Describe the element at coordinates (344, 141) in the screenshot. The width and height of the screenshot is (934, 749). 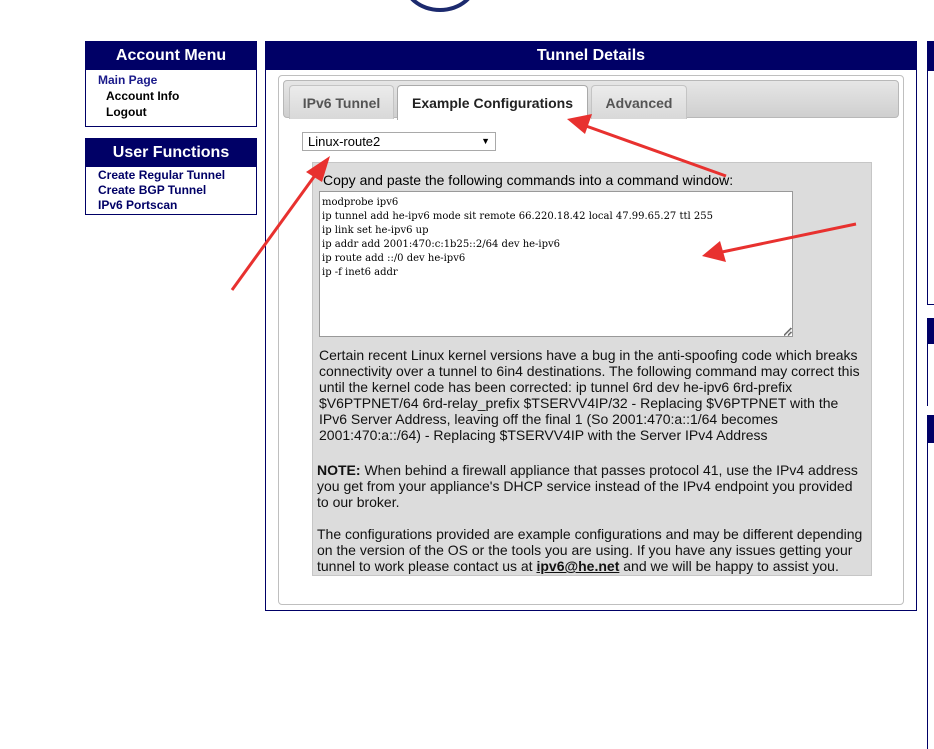
I see `os-config-select-value: Linux-route2` at that location.